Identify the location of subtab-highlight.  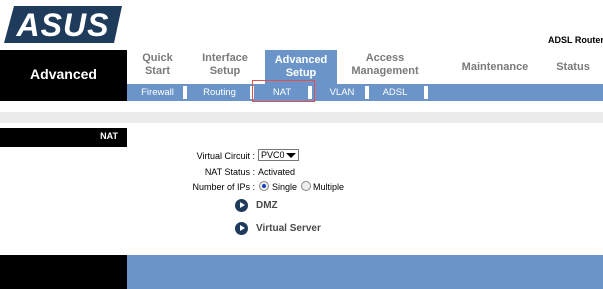
(283, 91).